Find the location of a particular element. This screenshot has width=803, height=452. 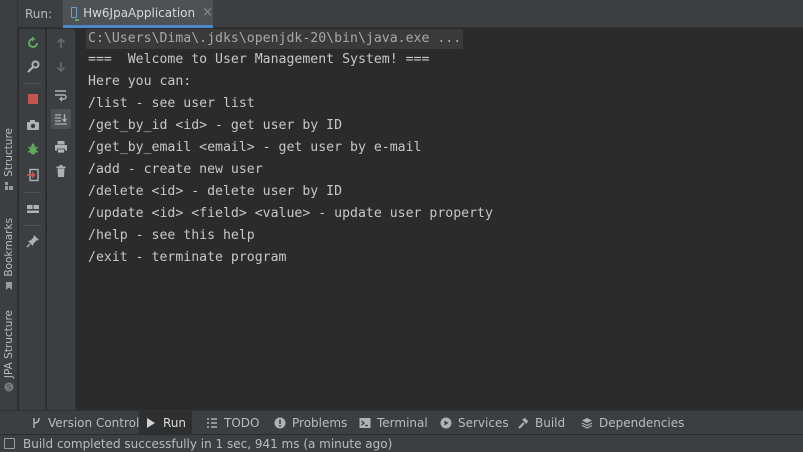

debug-button is located at coordinates (33, 149).